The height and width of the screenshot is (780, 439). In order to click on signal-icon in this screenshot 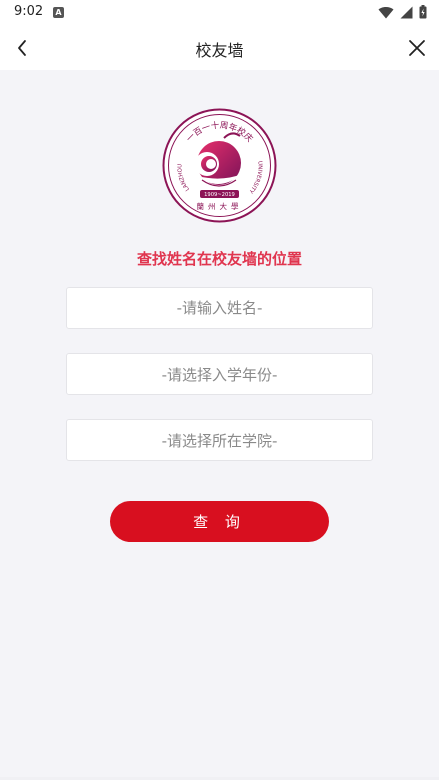, I will do `click(406, 12)`.